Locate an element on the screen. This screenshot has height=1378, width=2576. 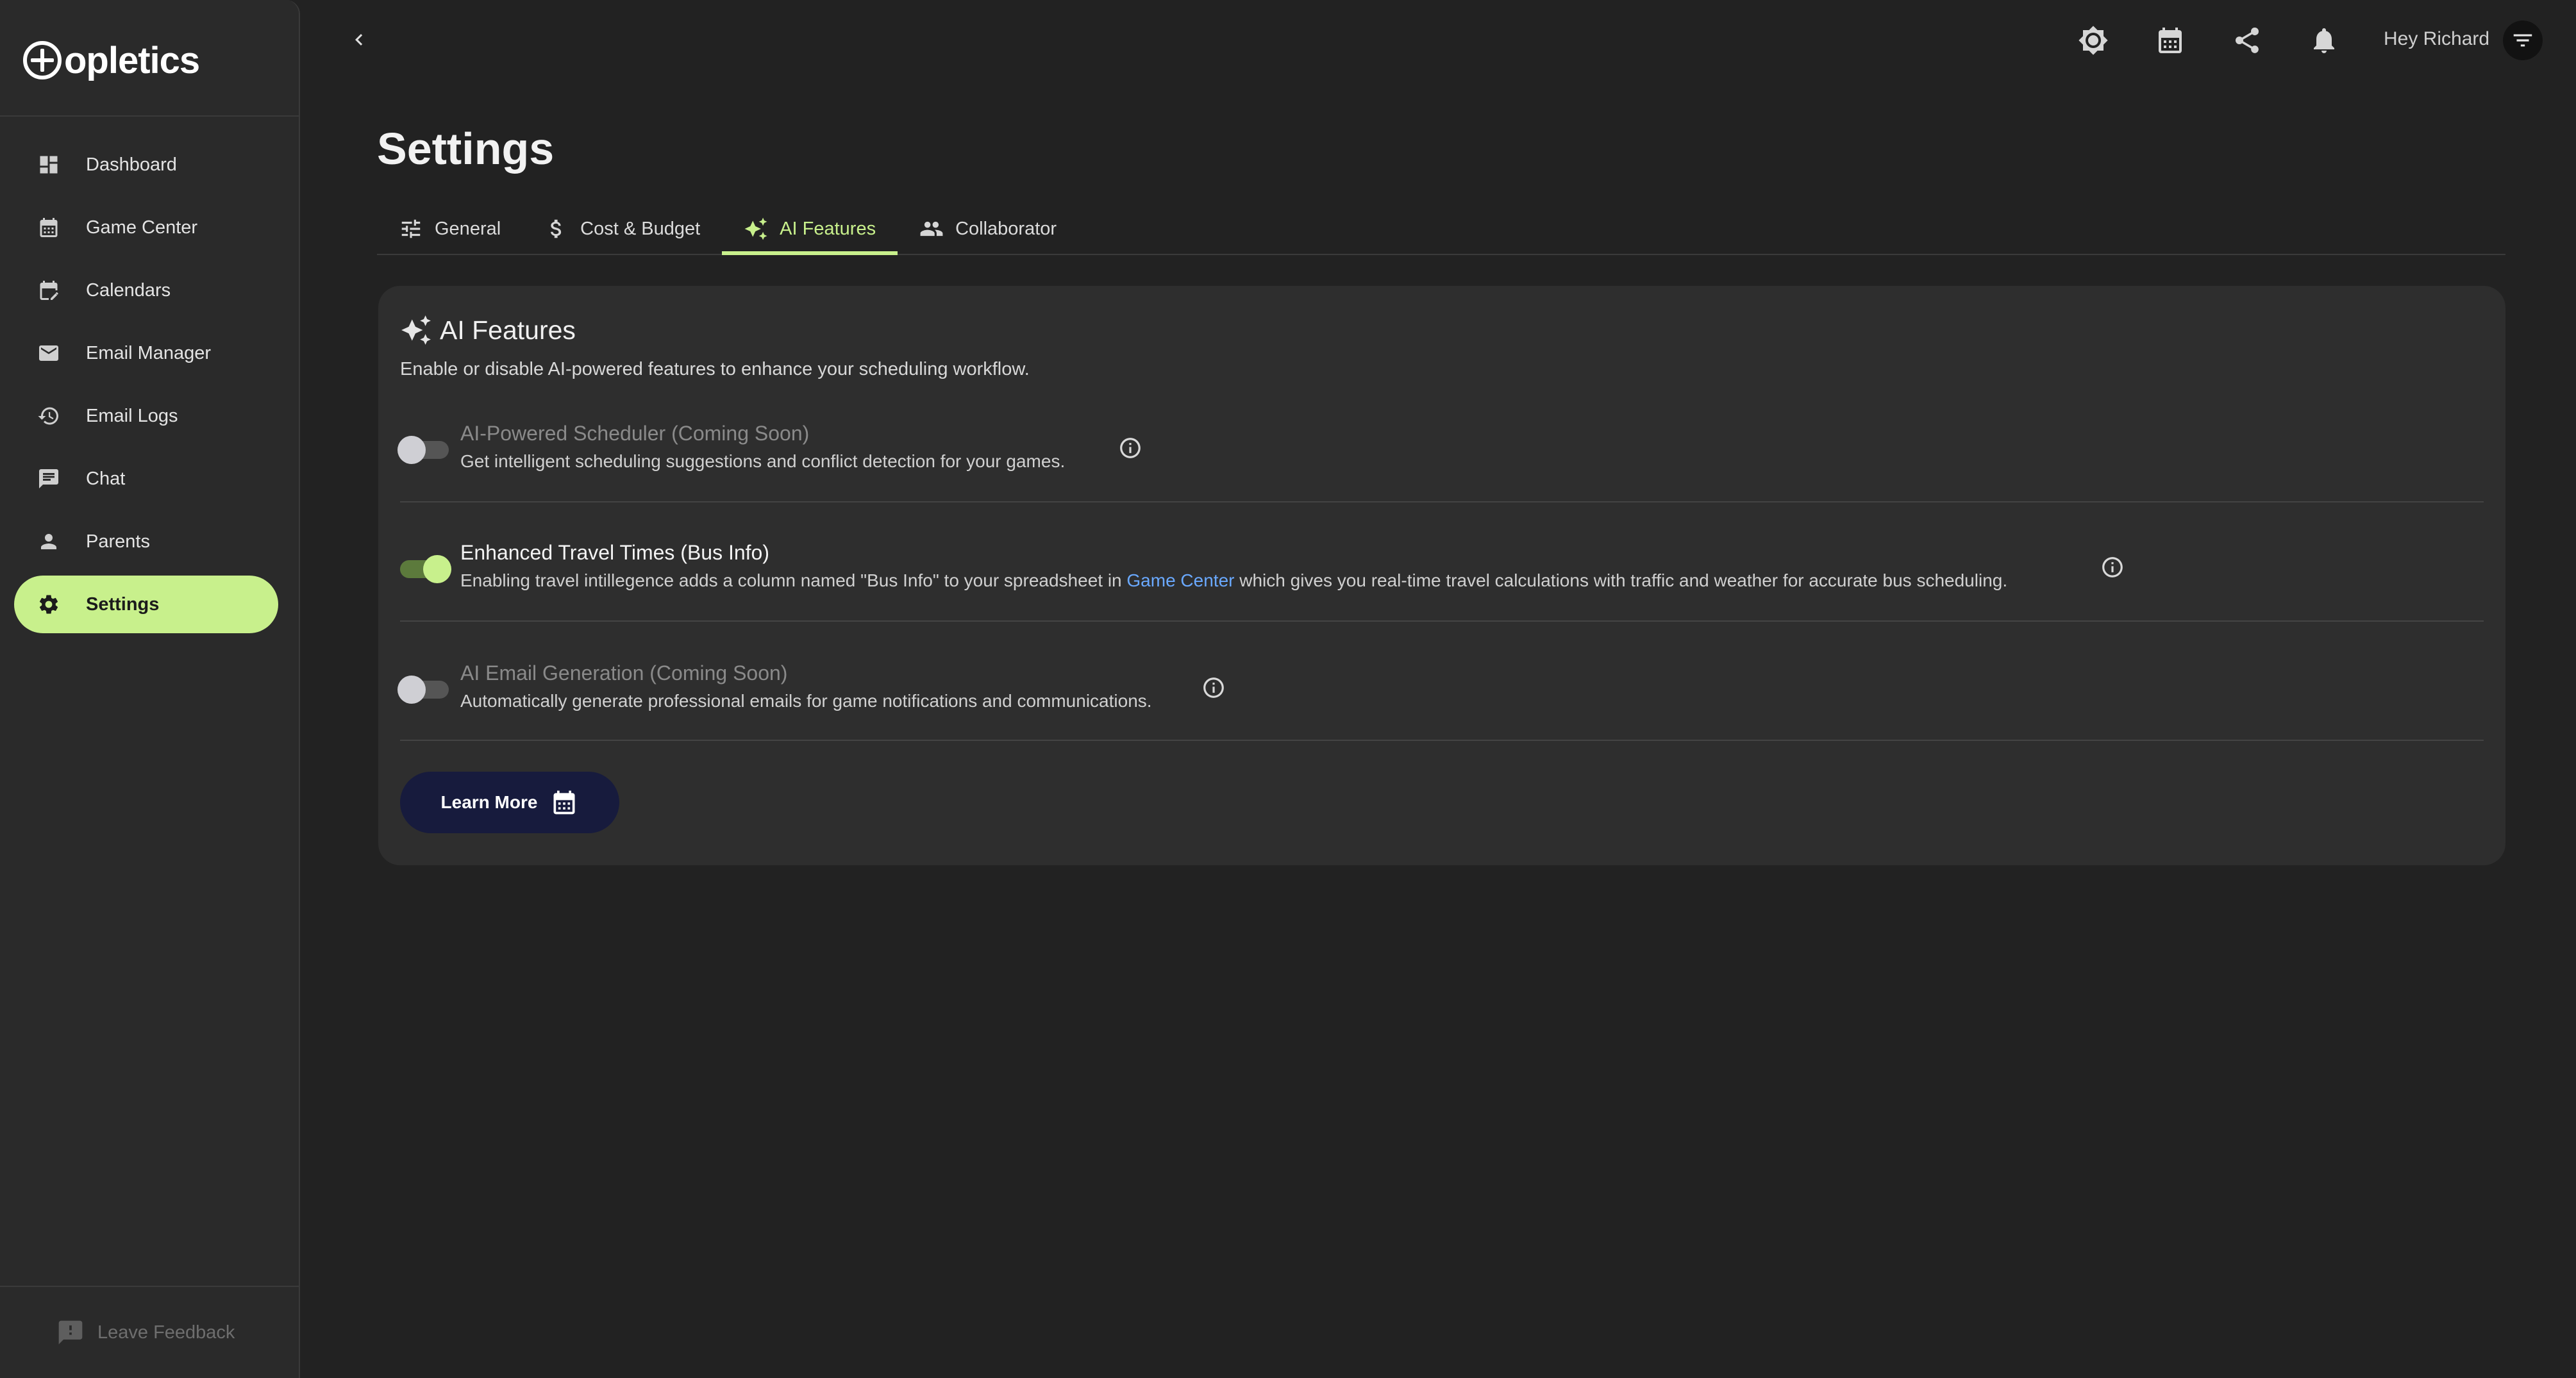
tab-general: General is located at coordinates (450, 229).